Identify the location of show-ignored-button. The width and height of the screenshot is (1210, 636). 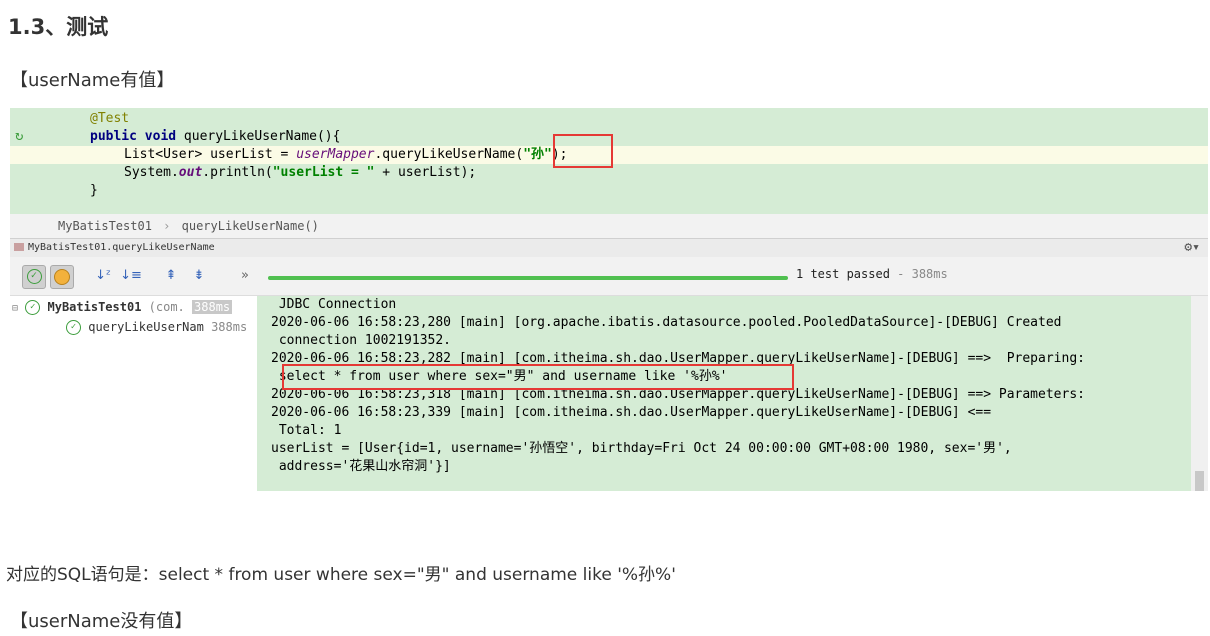
(62, 277).